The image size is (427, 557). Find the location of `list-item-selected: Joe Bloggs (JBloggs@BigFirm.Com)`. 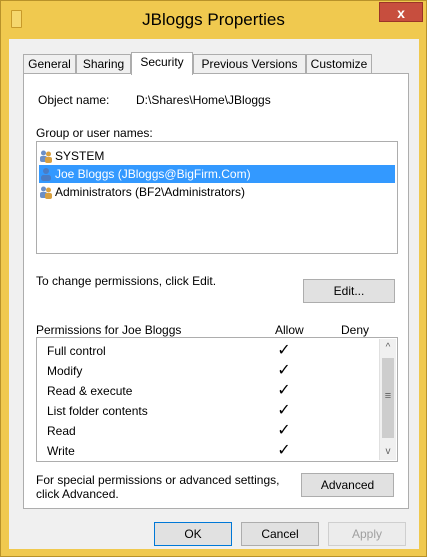

list-item-selected: Joe Bloggs (JBloggs@BigFirm.Com) is located at coordinates (217, 174).